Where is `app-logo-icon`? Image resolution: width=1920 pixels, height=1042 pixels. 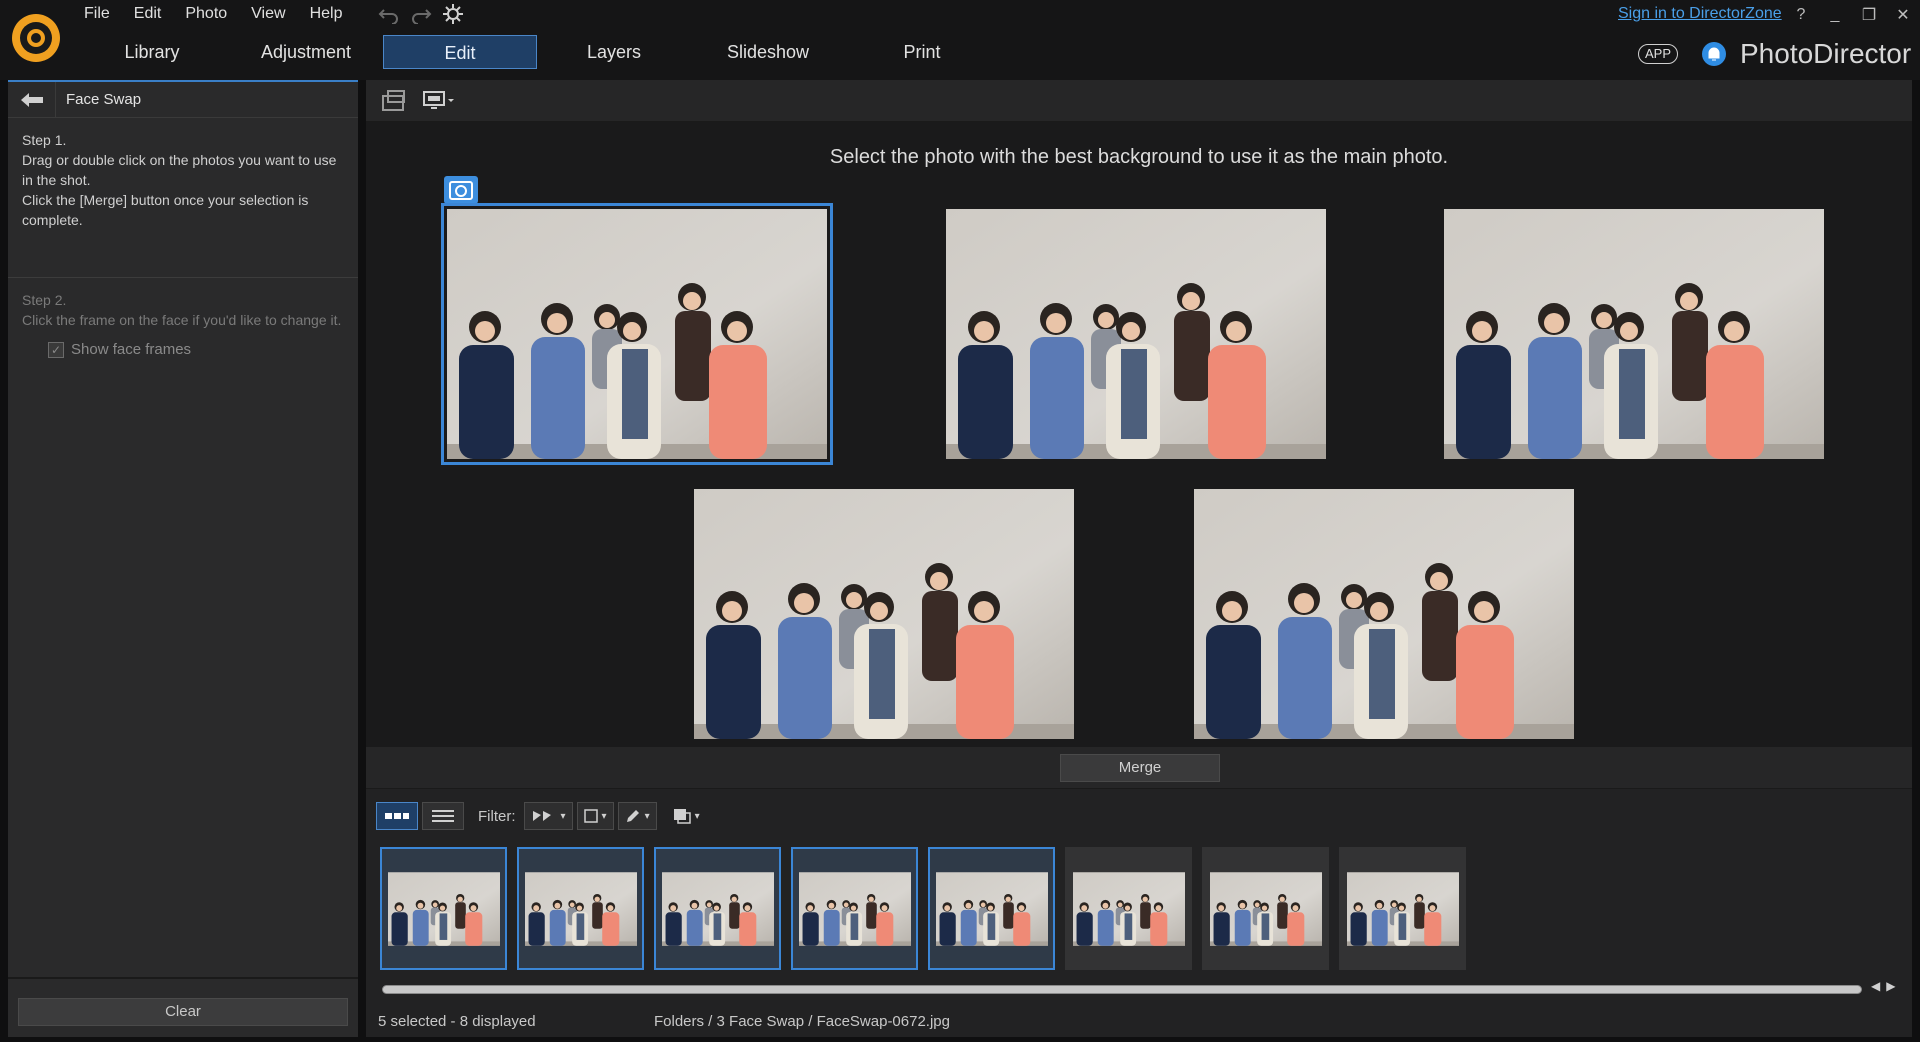
app-logo-icon is located at coordinates (36, 38).